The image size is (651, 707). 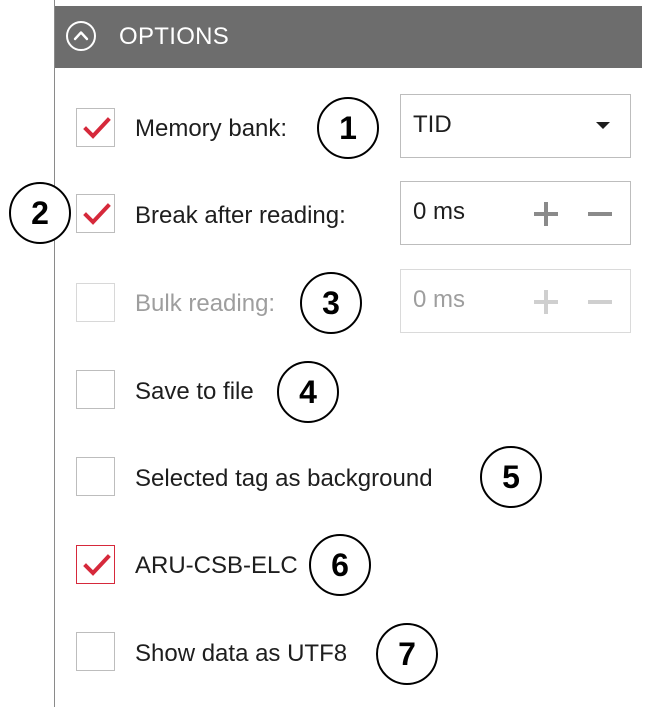 I want to click on callout-4: 4, so click(x=308, y=392).